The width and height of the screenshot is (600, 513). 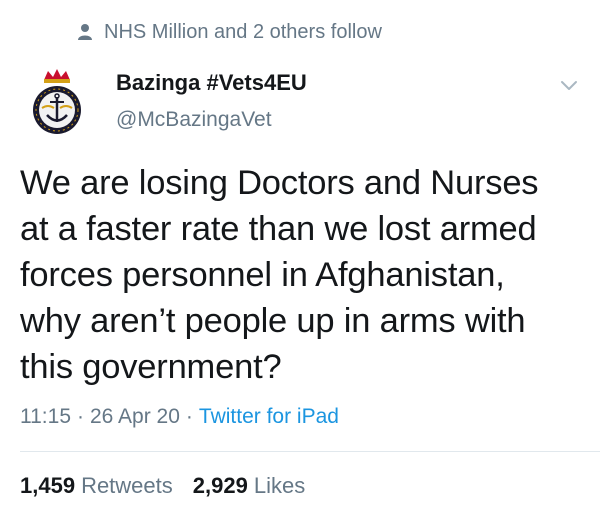 I want to click on tweet-text-line: We are losing Doctors and Nurses, so click(x=279, y=183).